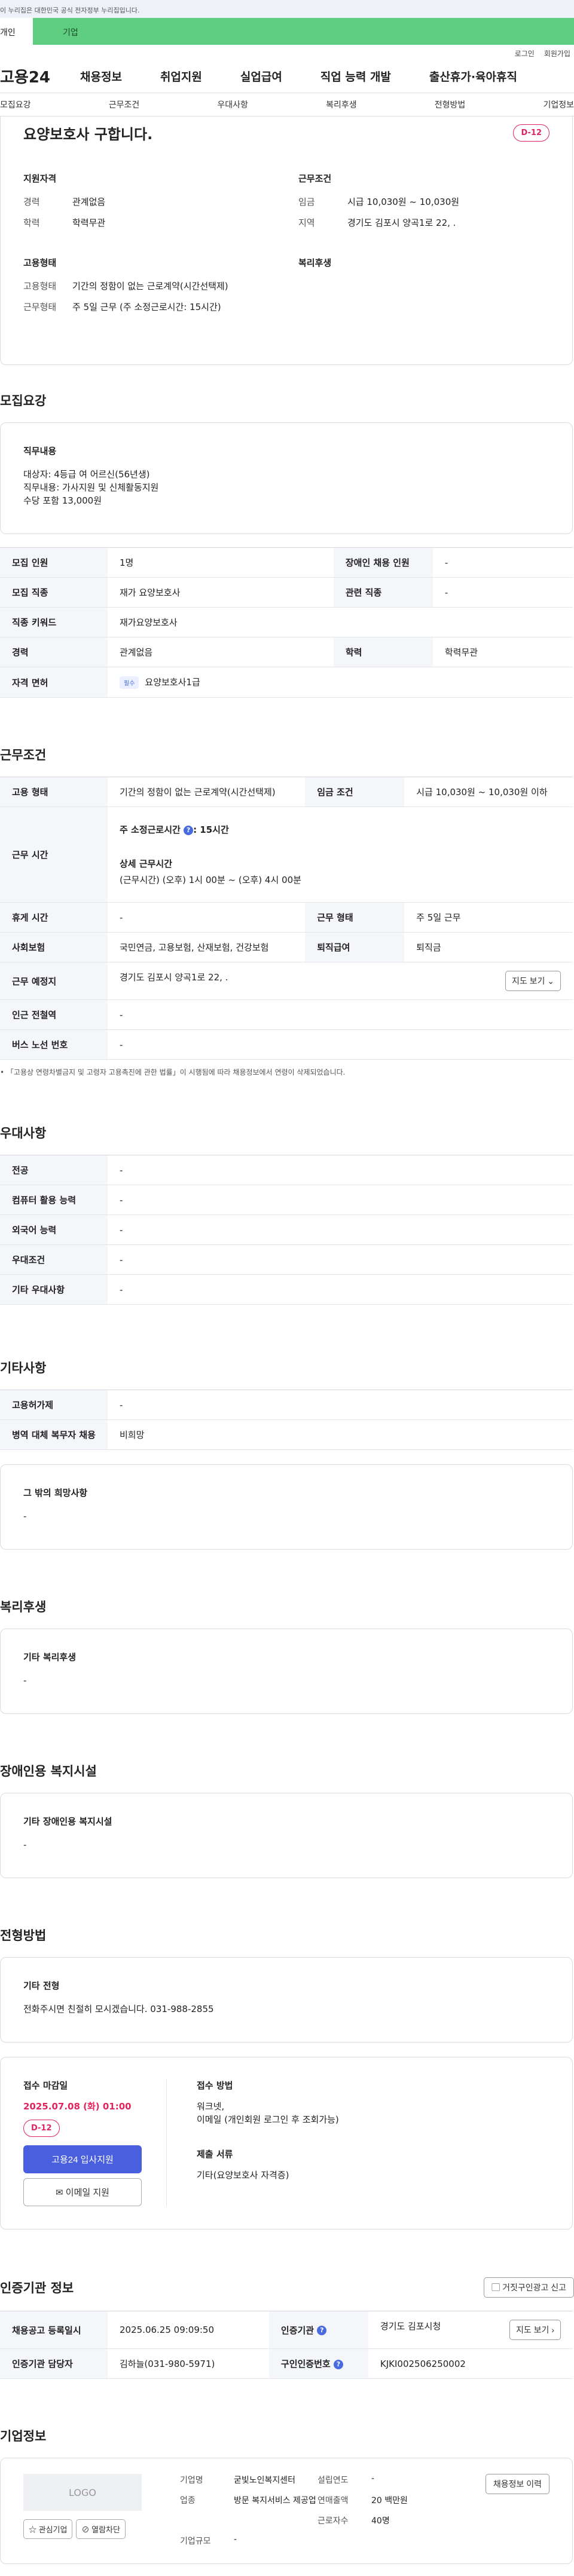 The width and height of the screenshot is (574, 2576). Describe the element at coordinates (40, 451) in the screenshot. I see `duty-title: 직무내용` at that location.